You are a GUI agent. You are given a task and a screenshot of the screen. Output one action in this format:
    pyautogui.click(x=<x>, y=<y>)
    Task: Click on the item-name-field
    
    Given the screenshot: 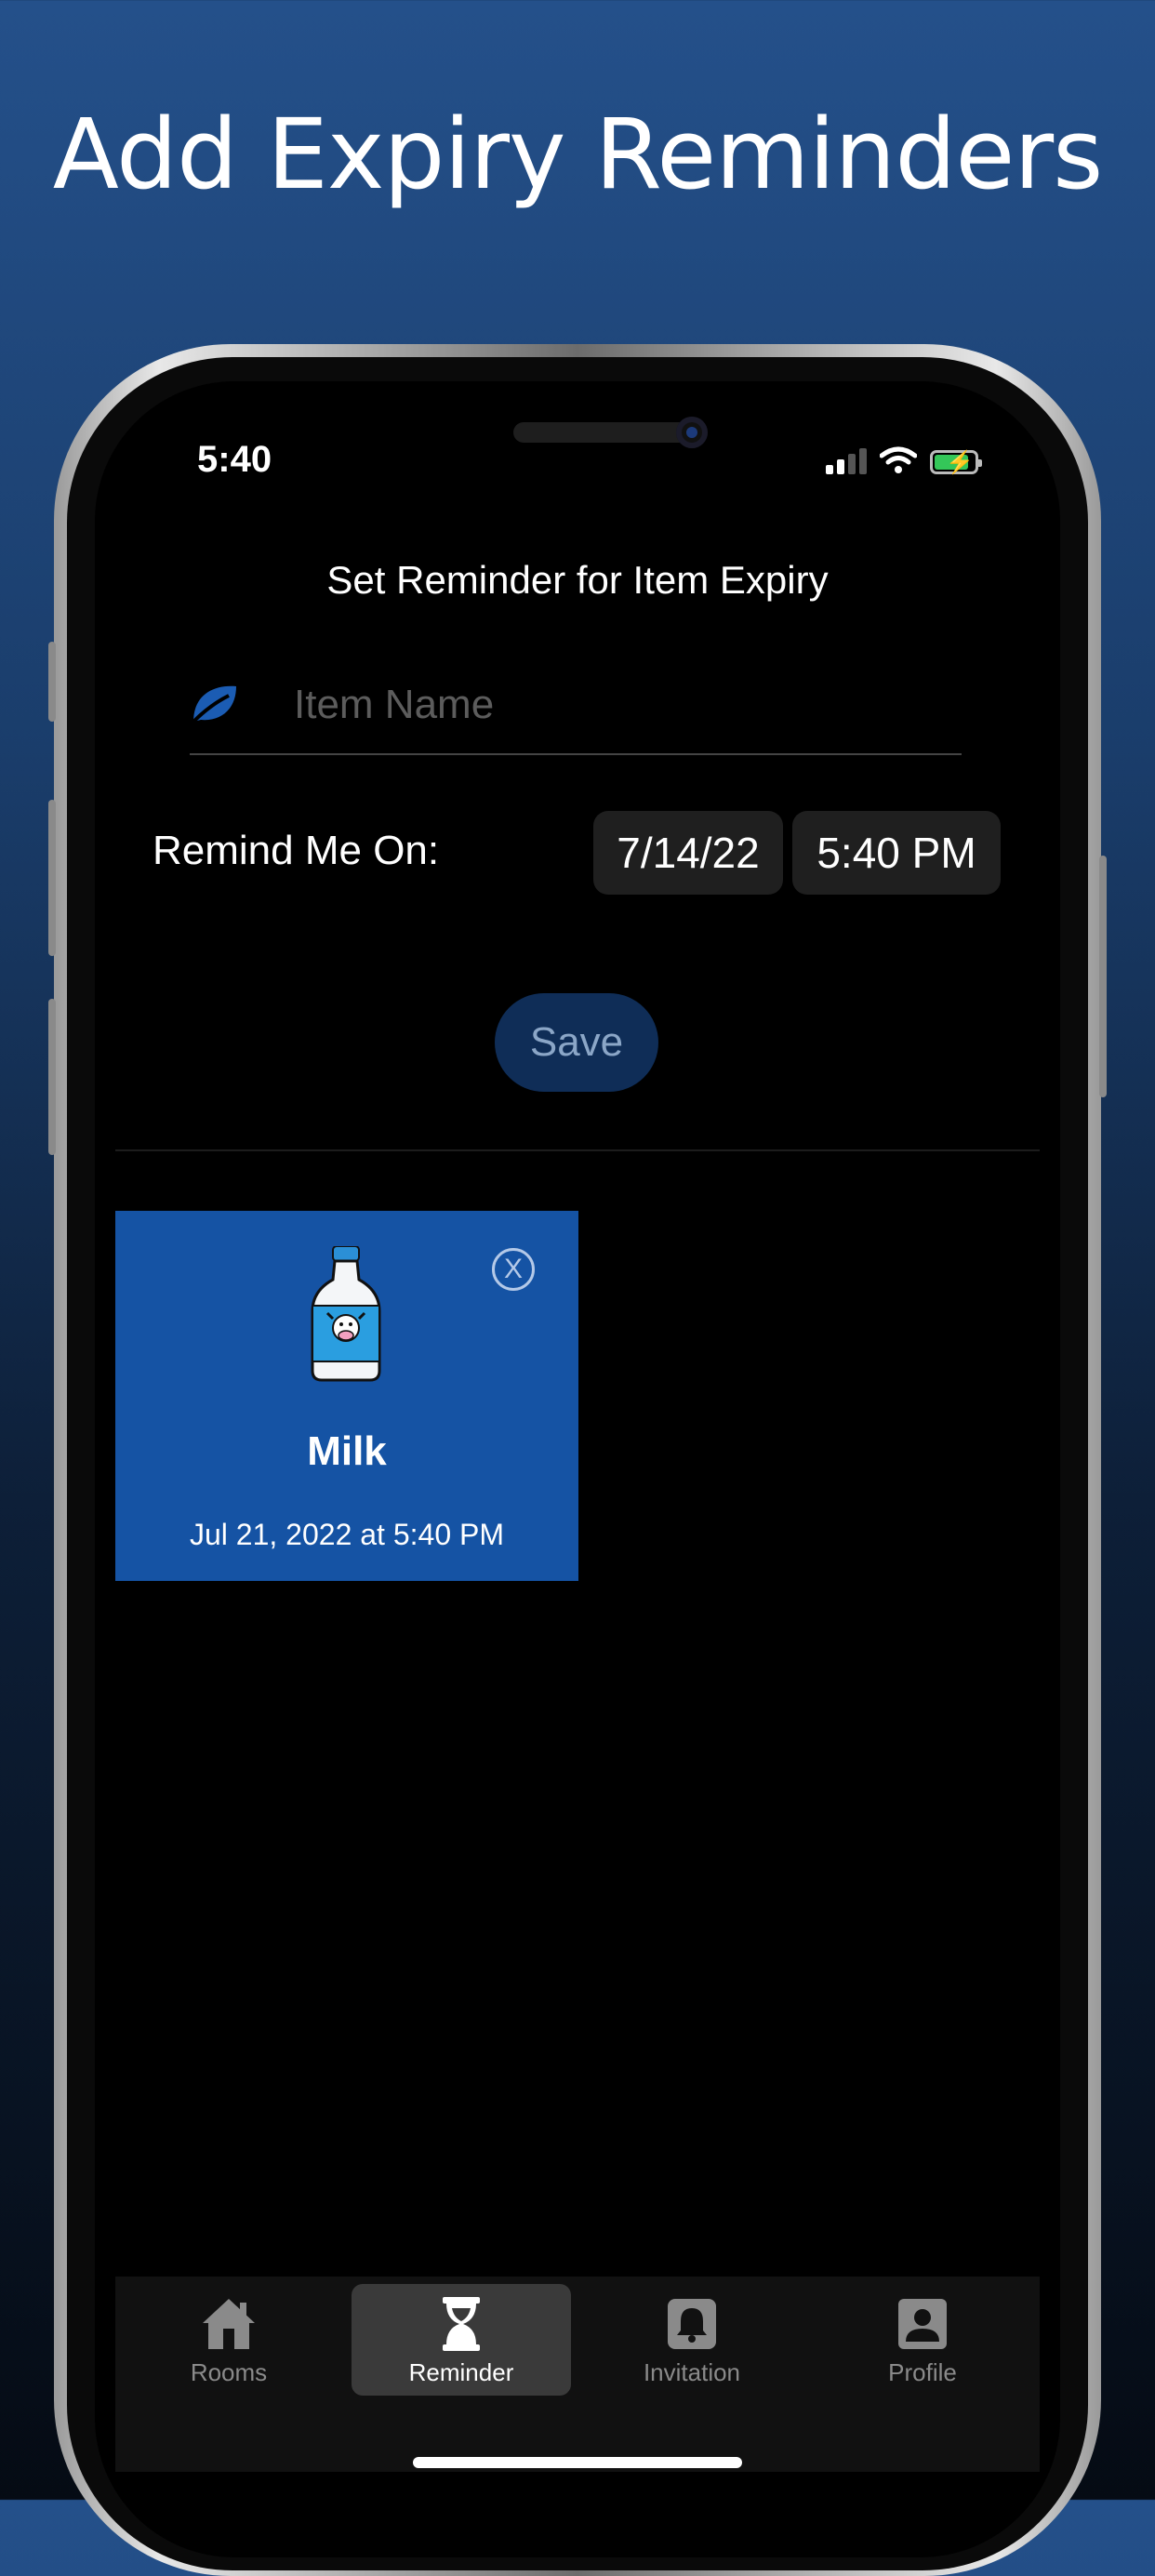 What is the action you would take?
    pyautogui.click(x=576, y=707)
    